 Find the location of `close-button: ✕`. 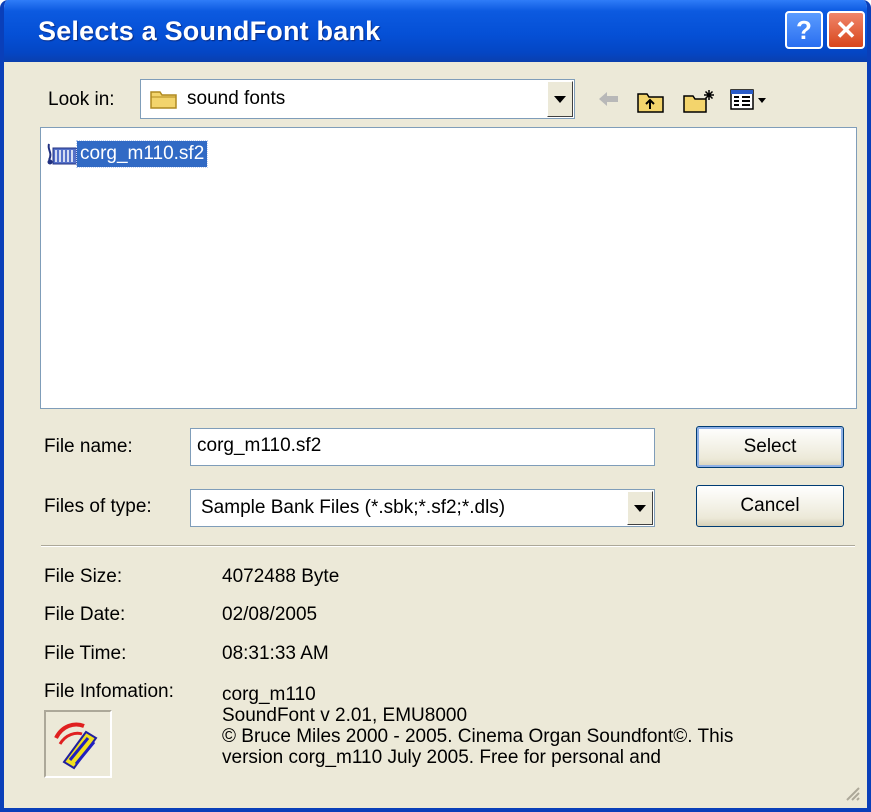

close-button: ✕ is located at coordinates (846, 30).